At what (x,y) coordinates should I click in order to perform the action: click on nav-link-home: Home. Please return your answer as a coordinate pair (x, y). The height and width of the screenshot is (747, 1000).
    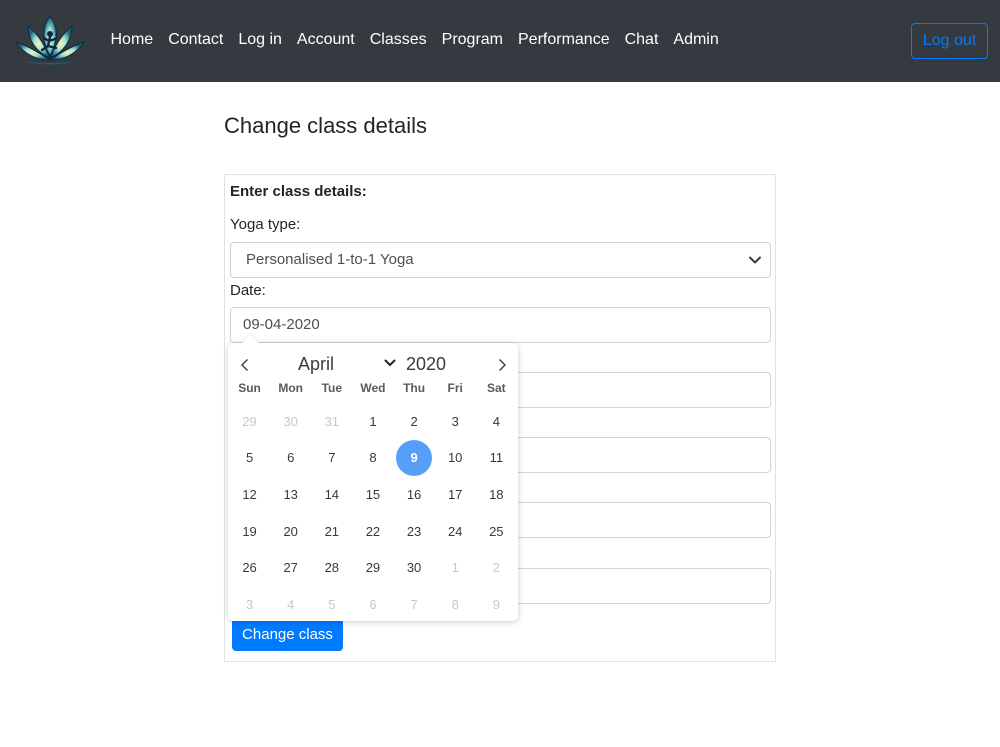
    Looking at the image, I should click on (132, 40).